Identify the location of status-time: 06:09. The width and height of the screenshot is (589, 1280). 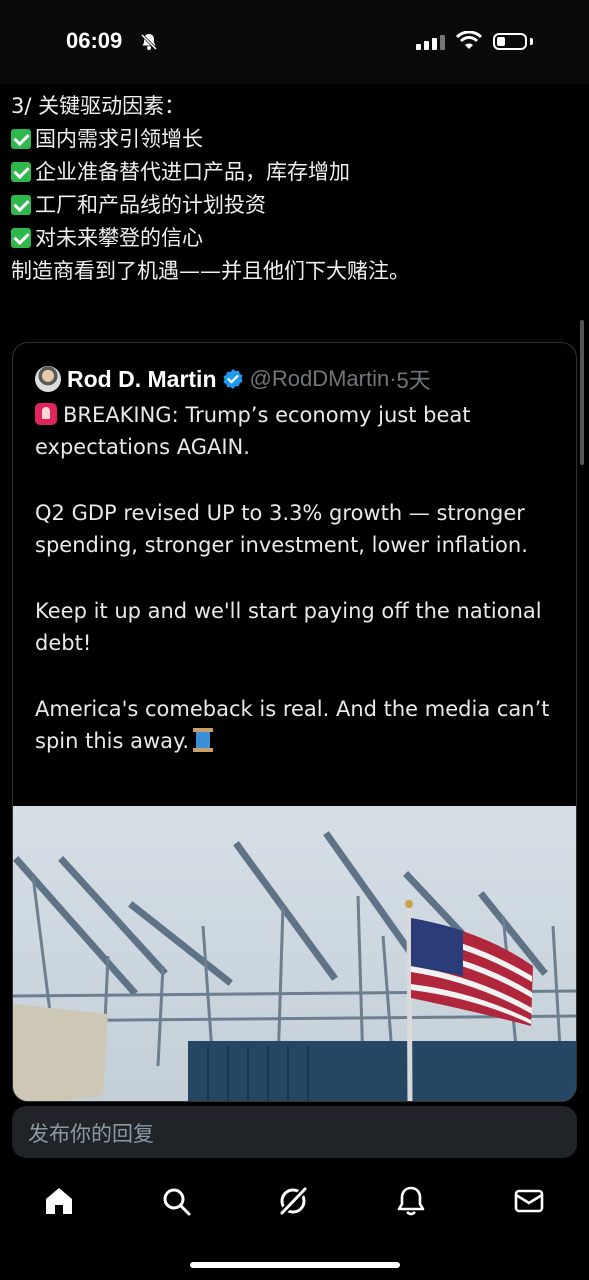
(94, 40).